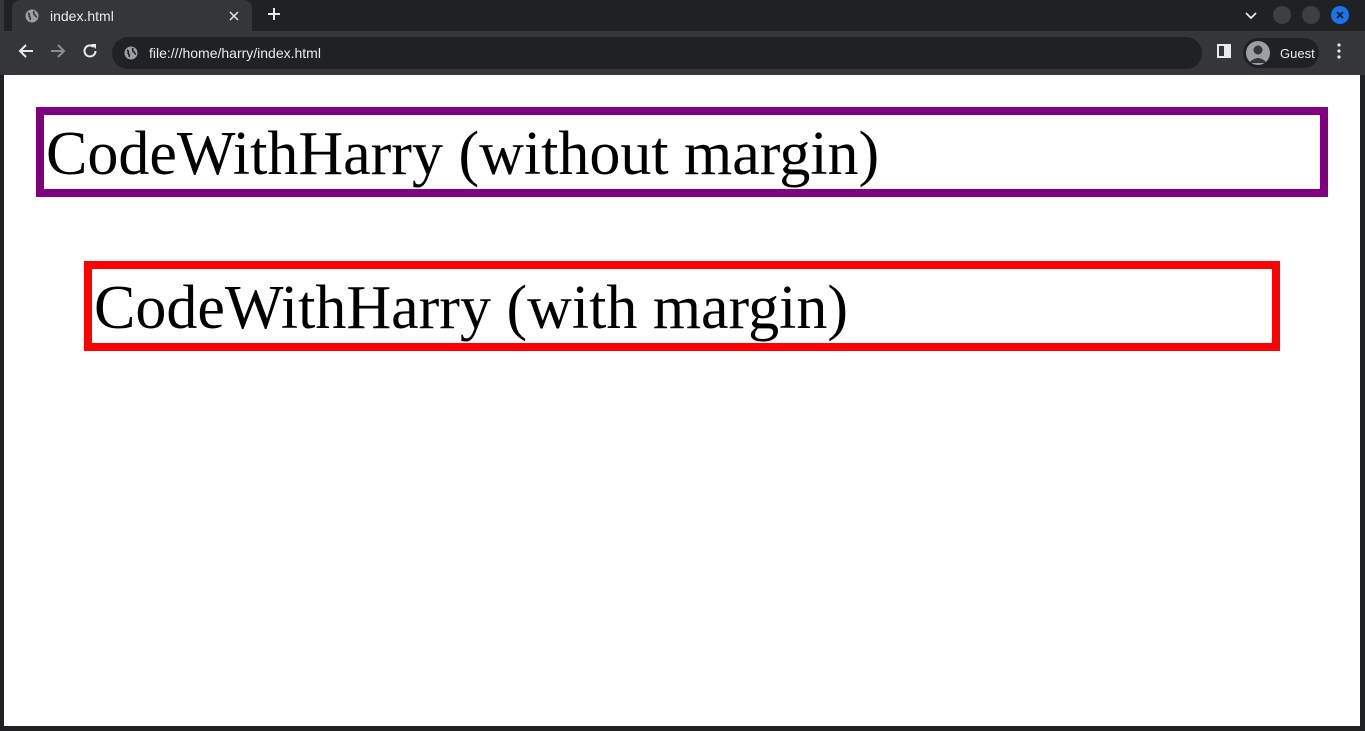 The image size is (1365, 731). What do you see at coordinates (132, 15) in the screenshot?
I see `tab-active: index.html` at bounding box center [132, 15].